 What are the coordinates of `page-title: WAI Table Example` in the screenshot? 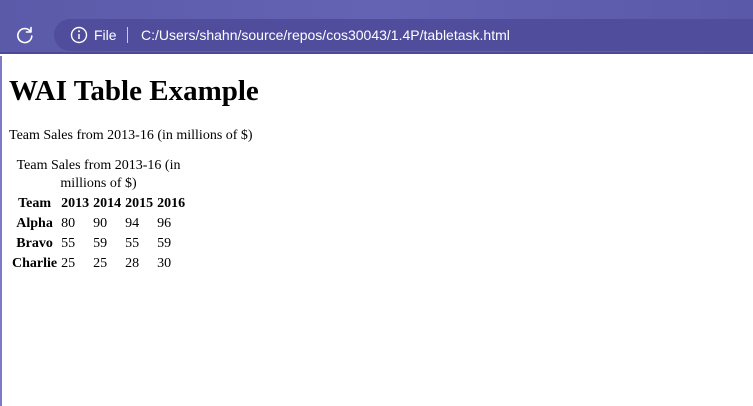 It's located at (134, 91).